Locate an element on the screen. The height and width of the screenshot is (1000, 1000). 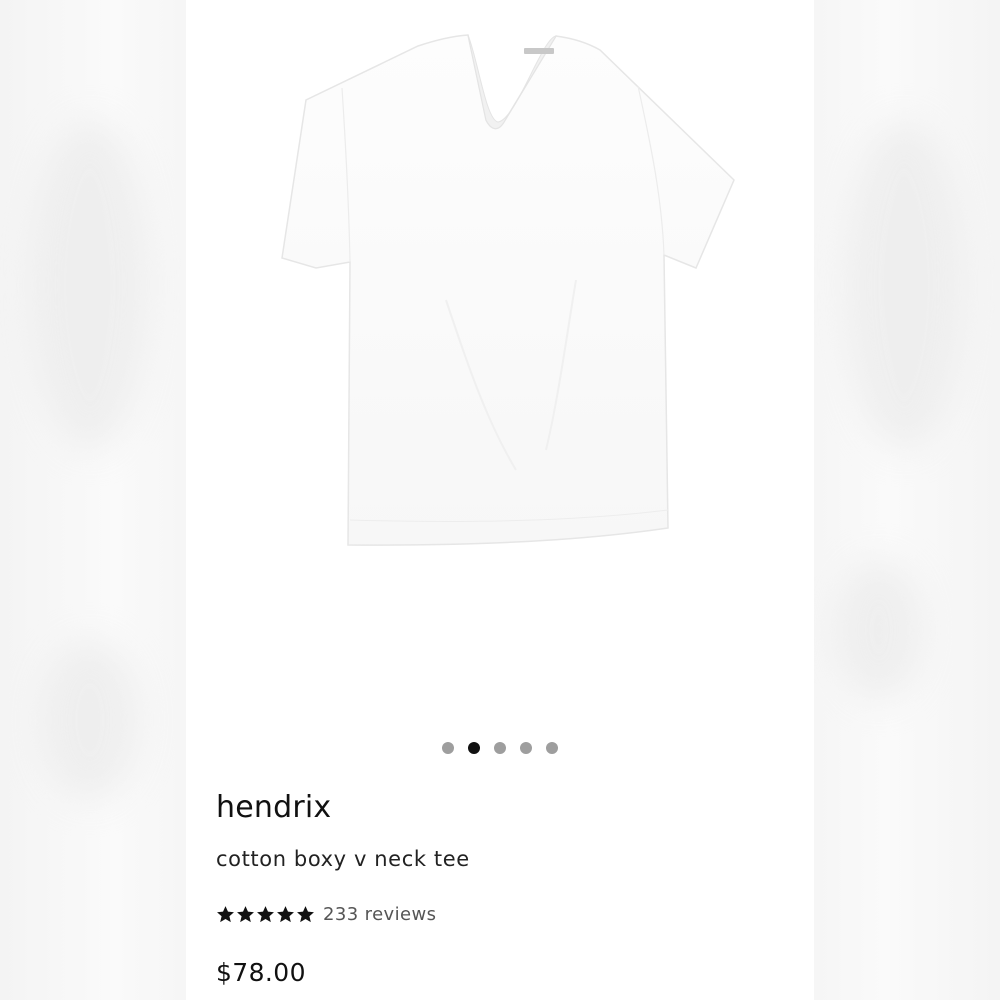
rating-row: 233 reviews is located at coordinates (326, 914).